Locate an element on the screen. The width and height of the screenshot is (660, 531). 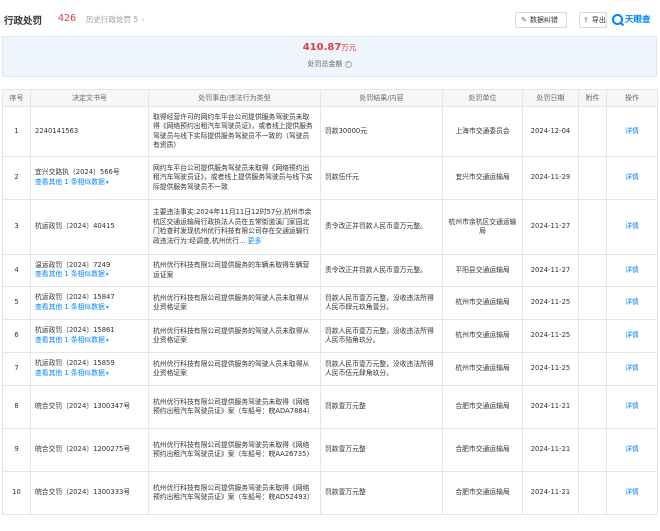
doc-number: 宜兴交路执〔2024〕566号 is located at coordinates (77, 172).